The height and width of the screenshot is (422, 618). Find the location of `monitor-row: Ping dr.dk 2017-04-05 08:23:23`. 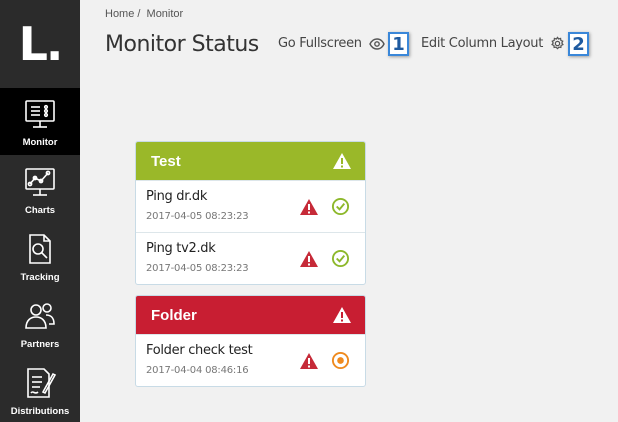

monitor-row: Ping dr.dk 2017-04-05 08:23:23 is located at coordinates (250, 206).